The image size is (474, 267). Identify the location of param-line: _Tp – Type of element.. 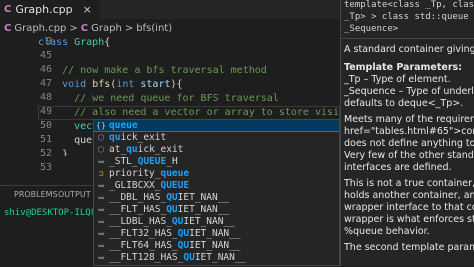
(397, 79).